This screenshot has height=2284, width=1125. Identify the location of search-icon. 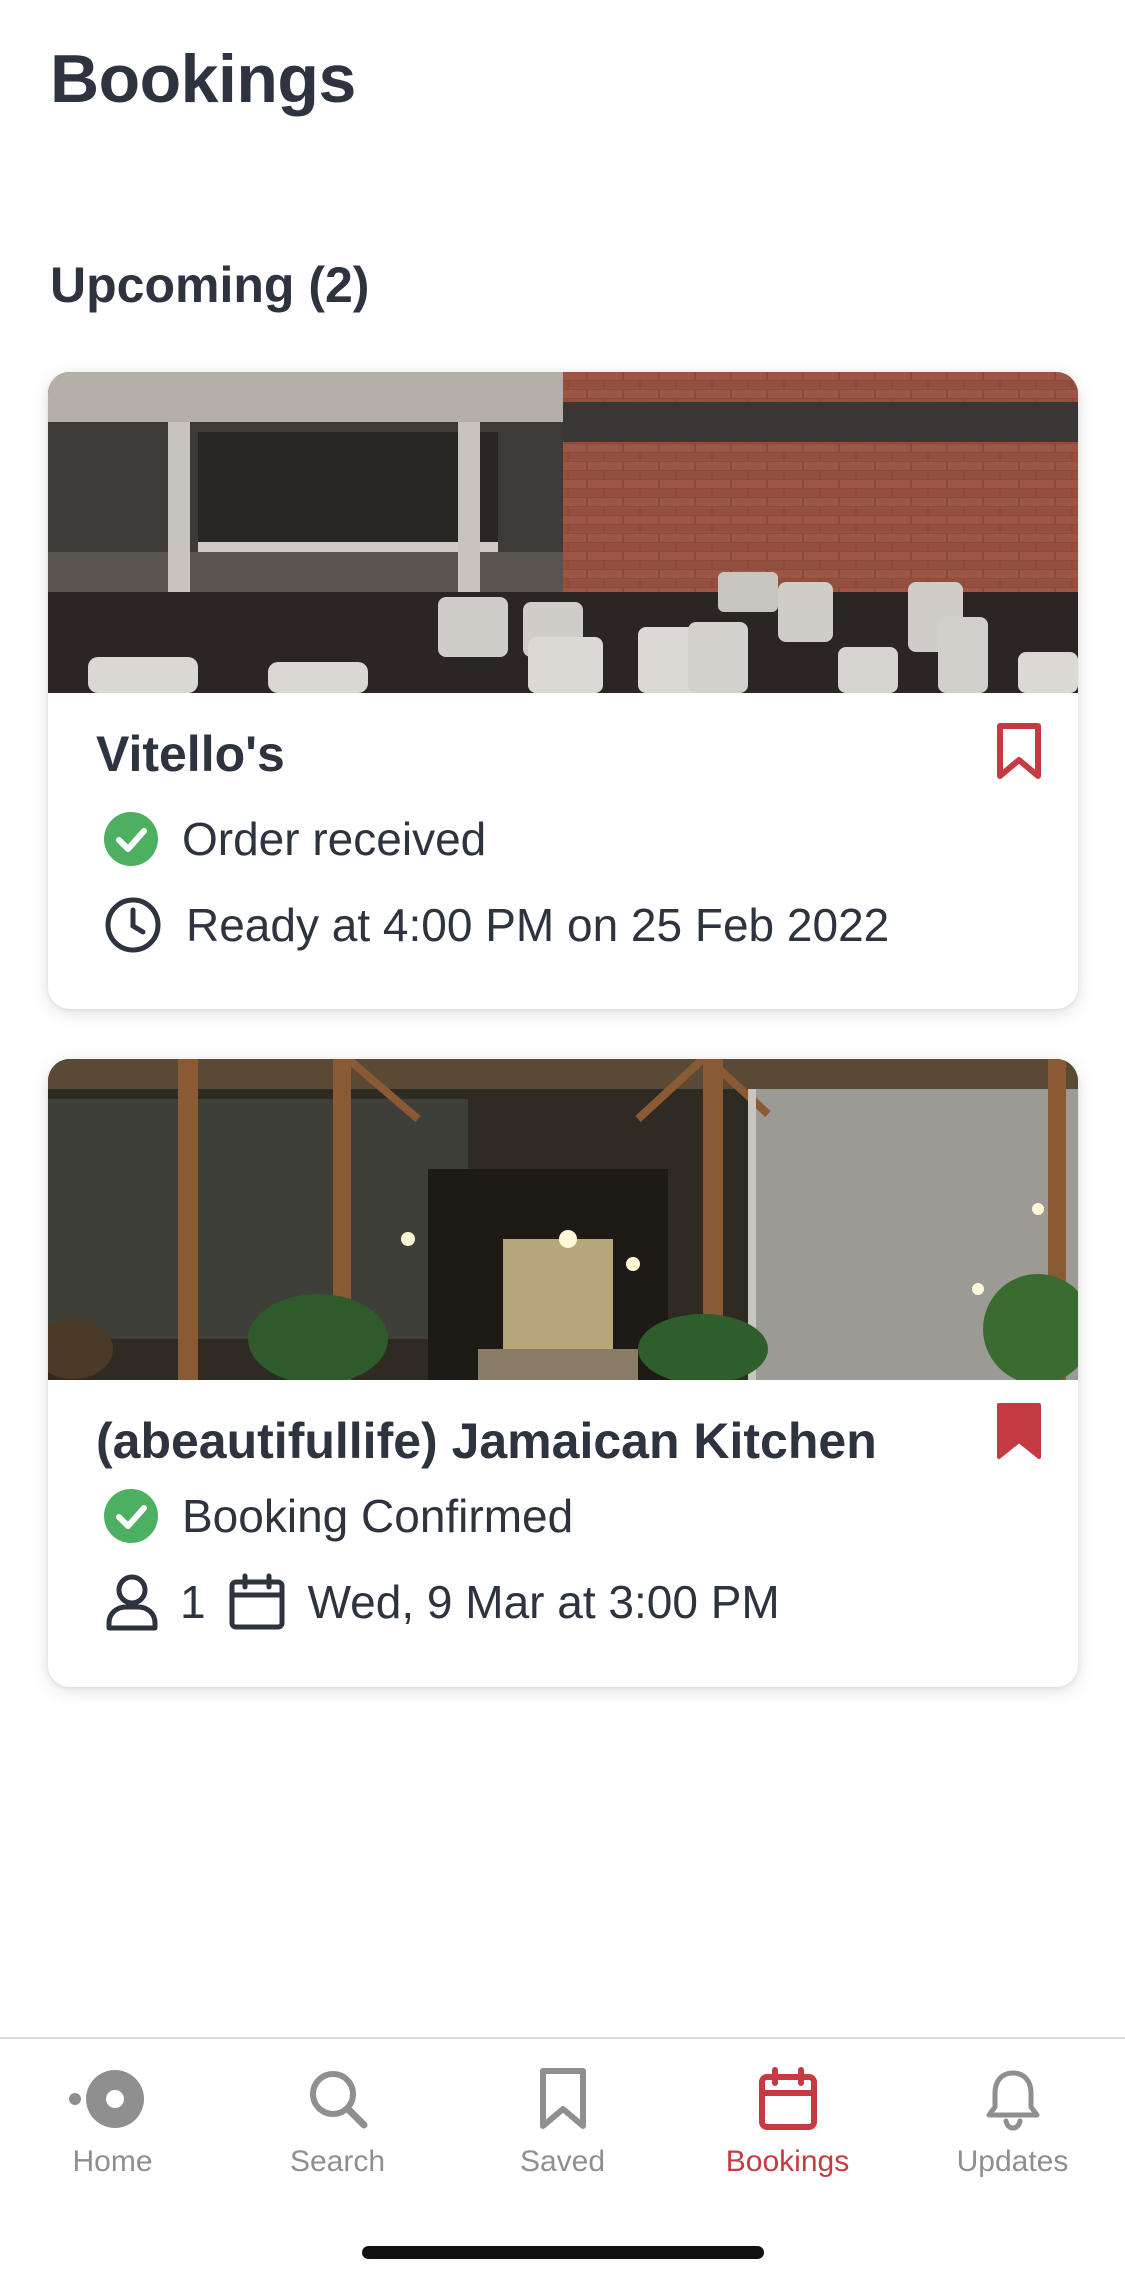
(338, 2100).